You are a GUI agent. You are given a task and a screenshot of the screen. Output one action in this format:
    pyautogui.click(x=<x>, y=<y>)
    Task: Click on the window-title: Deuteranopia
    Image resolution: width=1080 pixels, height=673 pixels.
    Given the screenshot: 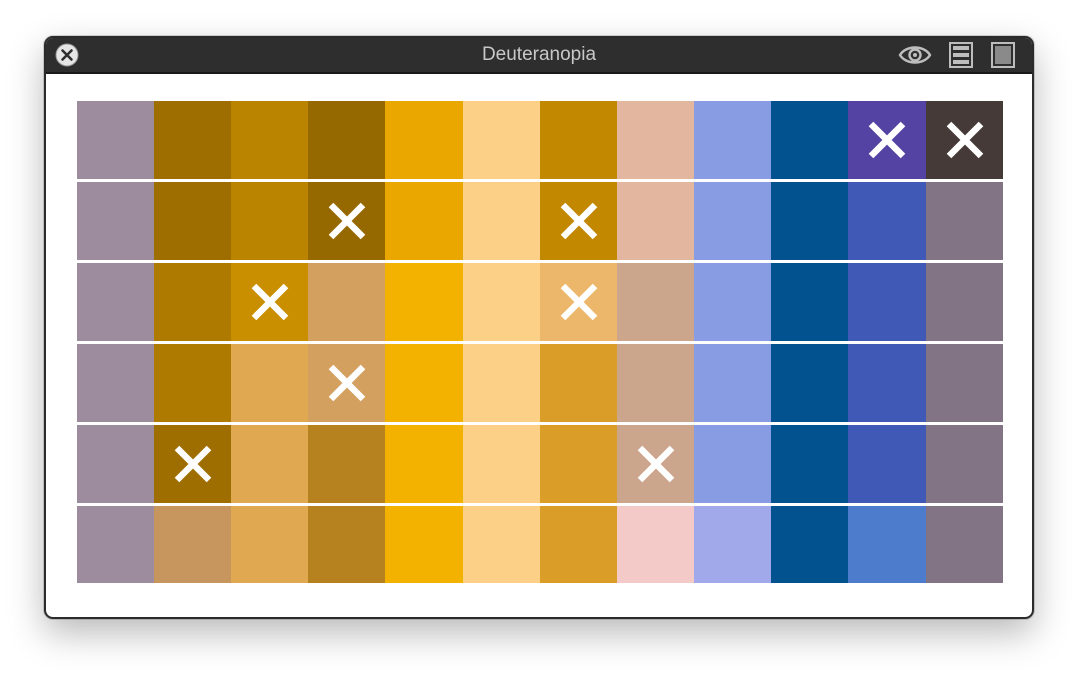 What is the action you would take?
    pyautogui.click(x=539, y=54)
    